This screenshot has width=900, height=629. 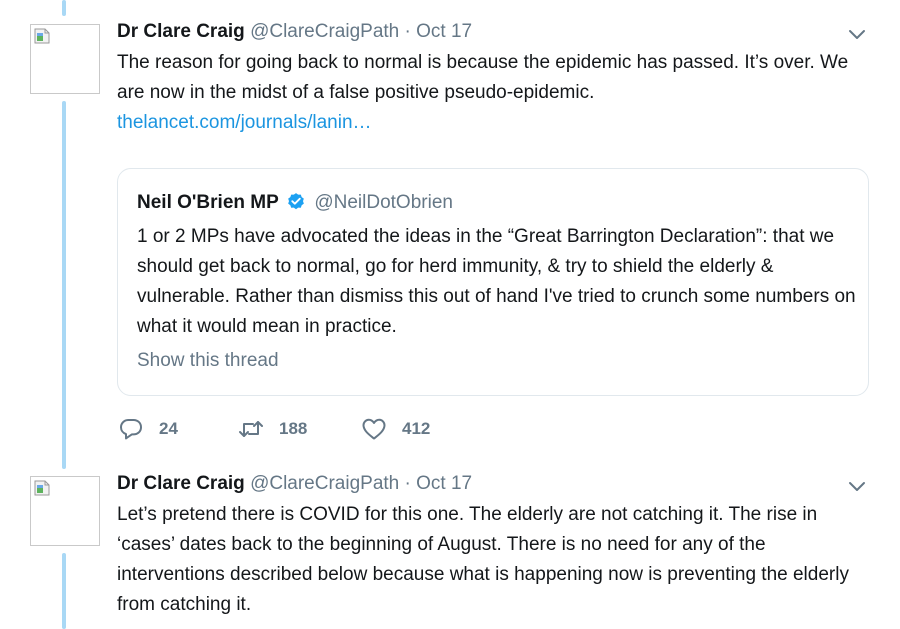 What do you see at coordinates (293, 428) in the screenshot?
I see `retweet-count: 188` at bounding box center [293, 428].